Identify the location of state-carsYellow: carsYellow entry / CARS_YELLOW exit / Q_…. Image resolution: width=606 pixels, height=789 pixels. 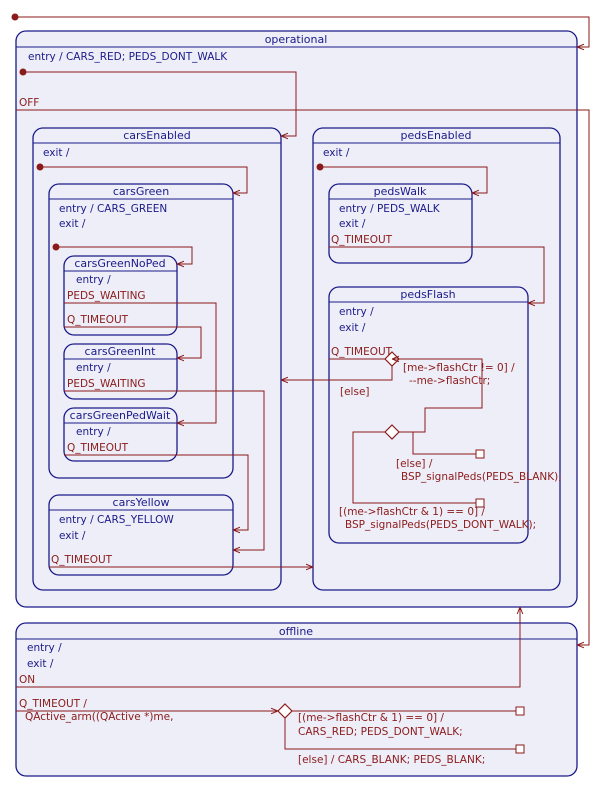
(141, 535).